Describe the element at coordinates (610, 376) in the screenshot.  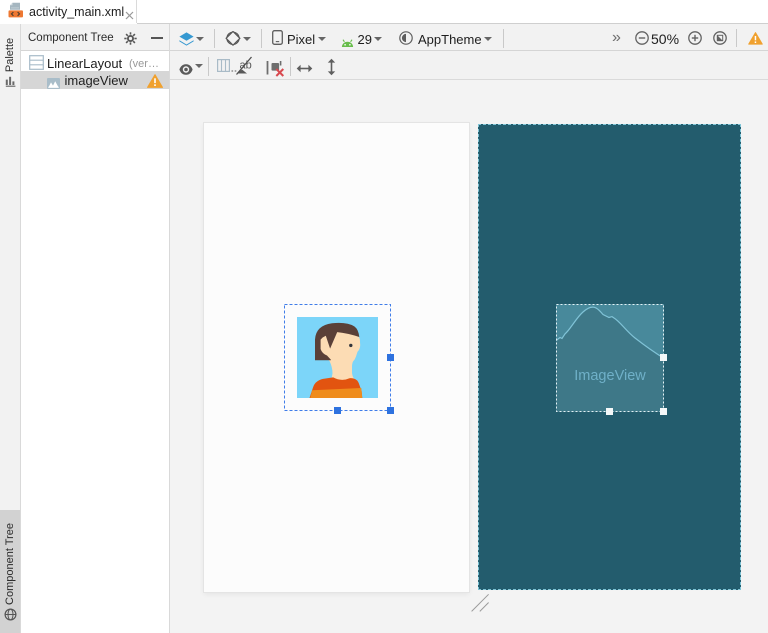
I see `svg-text: ImageView` at that location.